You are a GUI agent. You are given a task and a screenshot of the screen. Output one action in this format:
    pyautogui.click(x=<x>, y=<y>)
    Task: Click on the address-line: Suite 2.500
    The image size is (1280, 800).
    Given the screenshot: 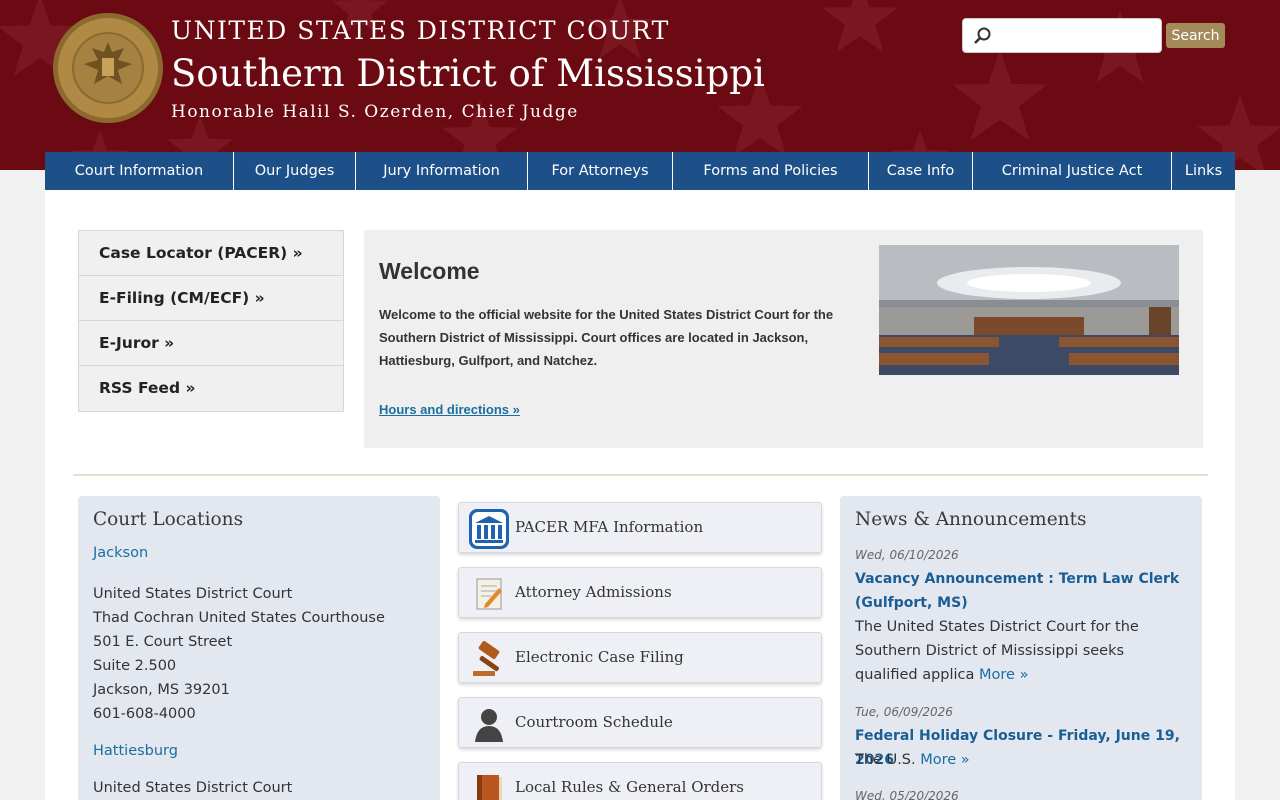 What is the action you would take?
    pyautogui.click(x=135, y=666)
    